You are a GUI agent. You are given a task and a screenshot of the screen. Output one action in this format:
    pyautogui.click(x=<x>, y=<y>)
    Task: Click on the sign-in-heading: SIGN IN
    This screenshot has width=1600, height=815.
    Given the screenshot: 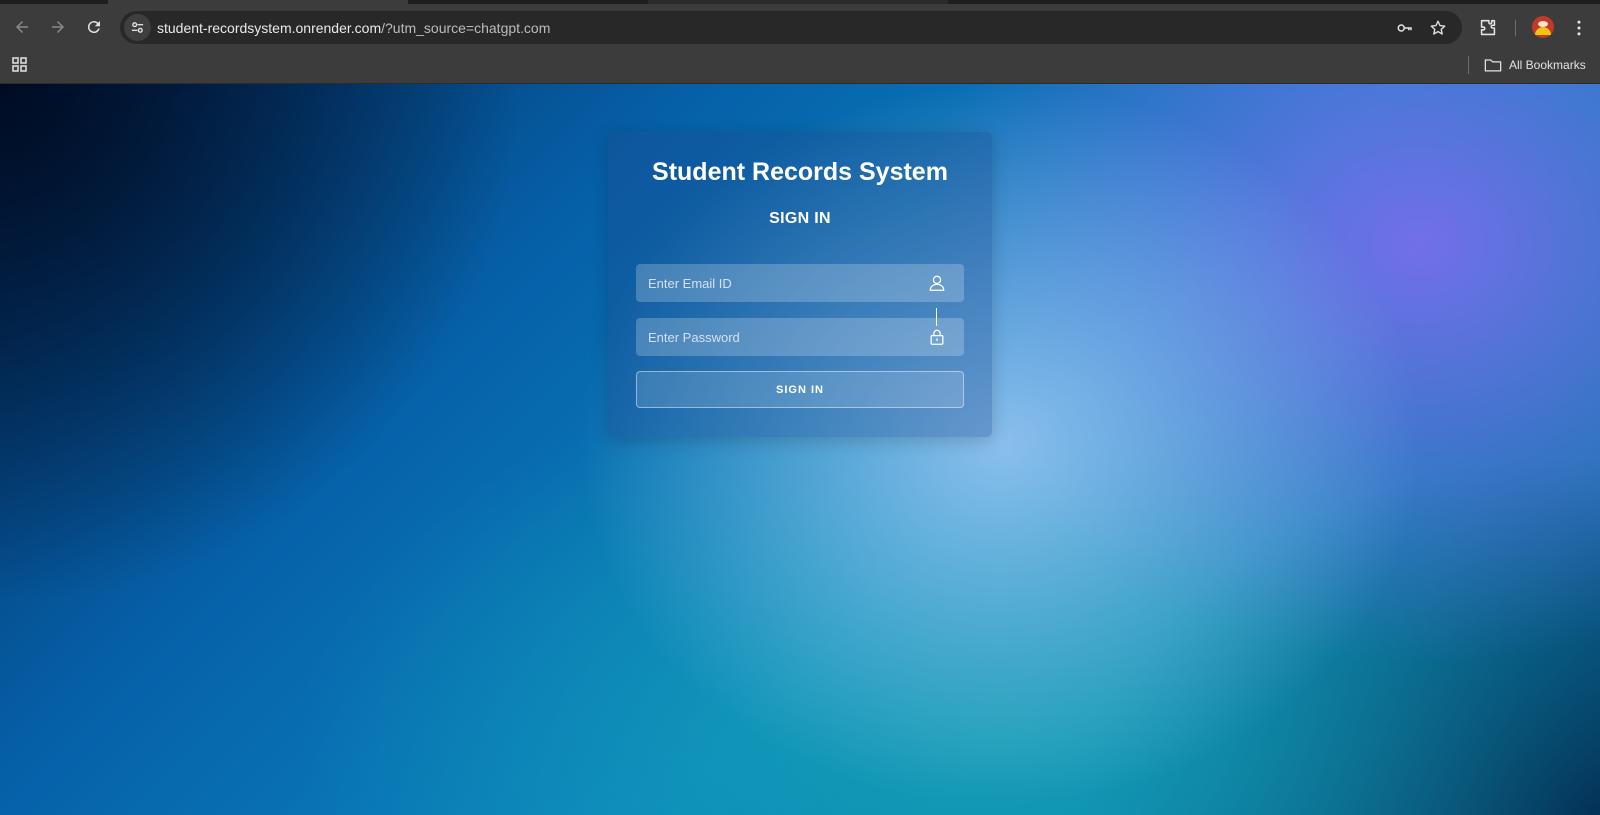 What is the action you would take?
    pyautogui.click(x=800, y=218)
    